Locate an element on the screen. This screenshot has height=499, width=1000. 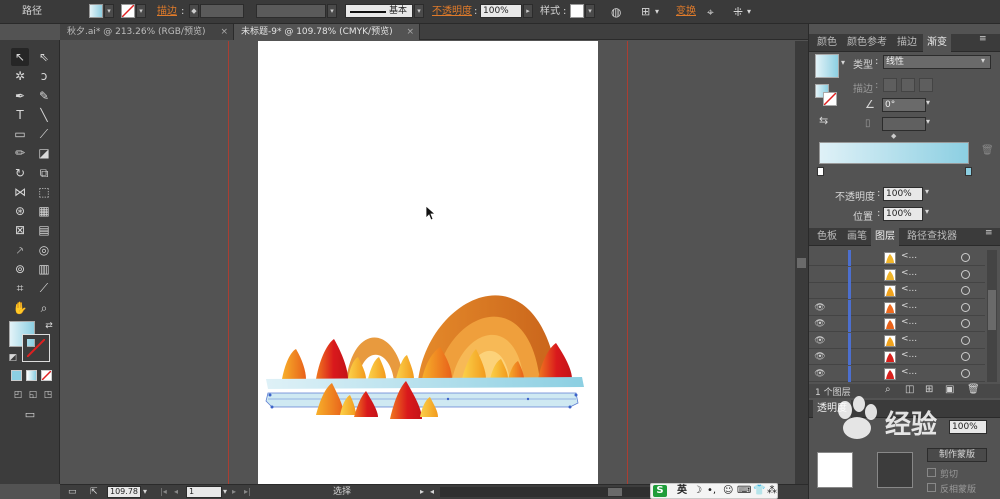
stroke-swatch is located at coordinates (128, 11).